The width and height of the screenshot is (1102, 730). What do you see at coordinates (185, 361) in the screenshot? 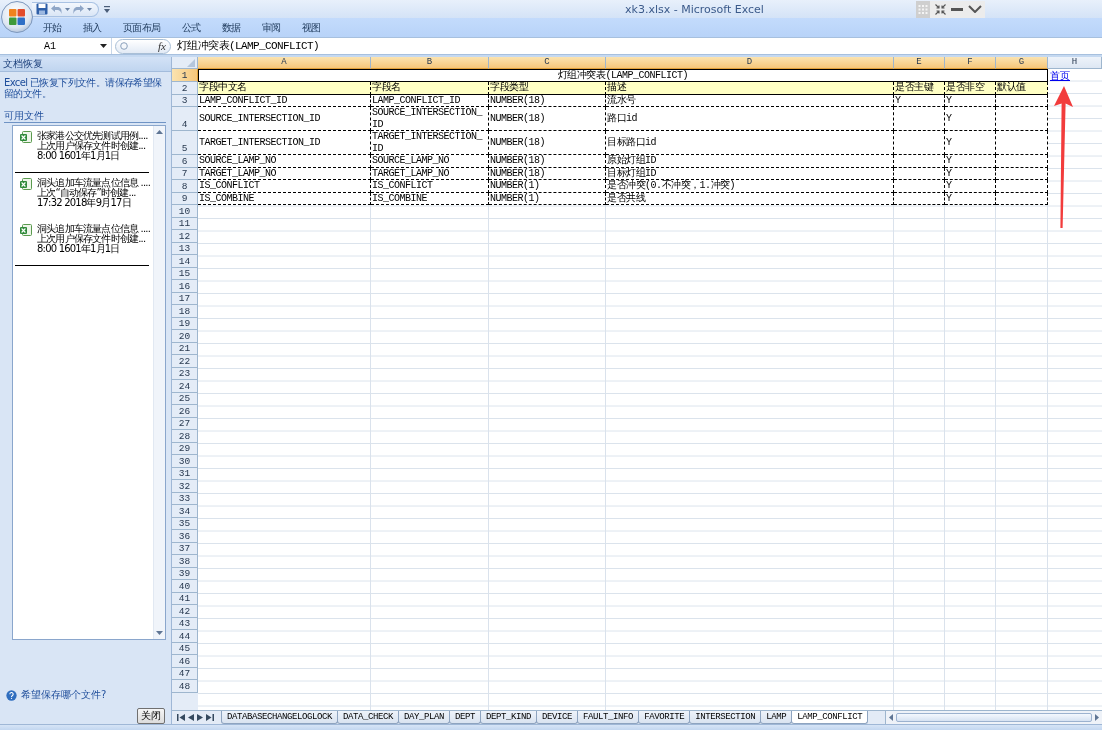
I see `row-number: 22` at bounding box center [185, 361].